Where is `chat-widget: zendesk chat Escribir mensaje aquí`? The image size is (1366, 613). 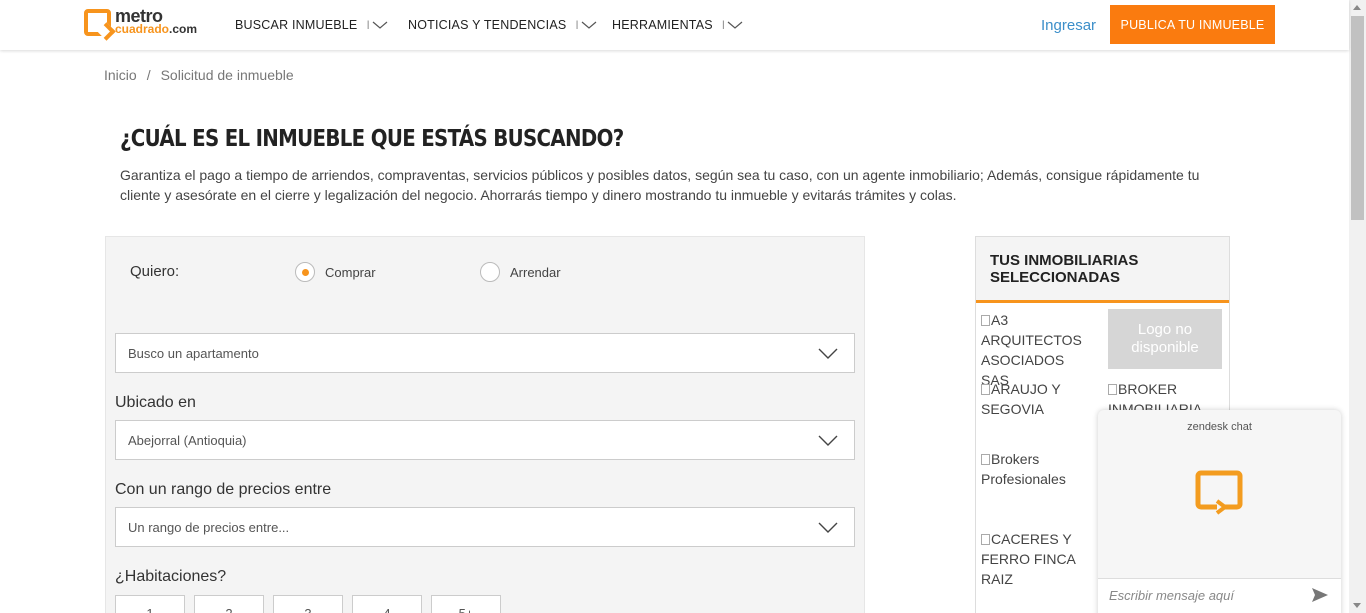
chat-widget: zendesk chat Escribir mensaje aquí is located at coordinates (1219, 511).